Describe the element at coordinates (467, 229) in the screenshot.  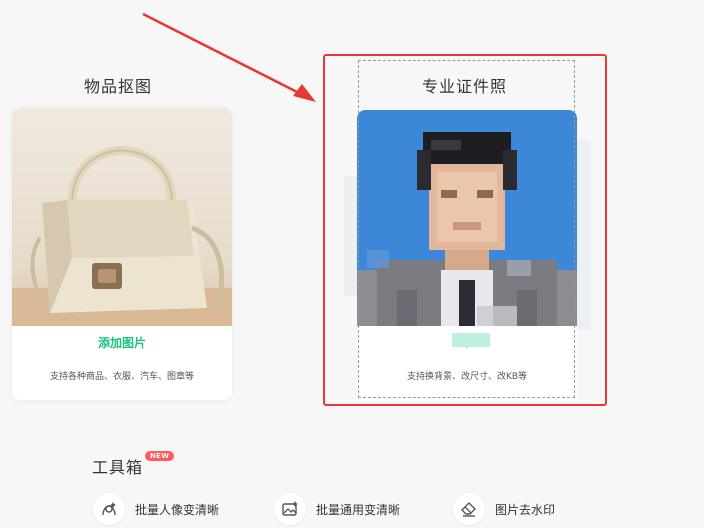
I see `pixelated-portrait` at that location.